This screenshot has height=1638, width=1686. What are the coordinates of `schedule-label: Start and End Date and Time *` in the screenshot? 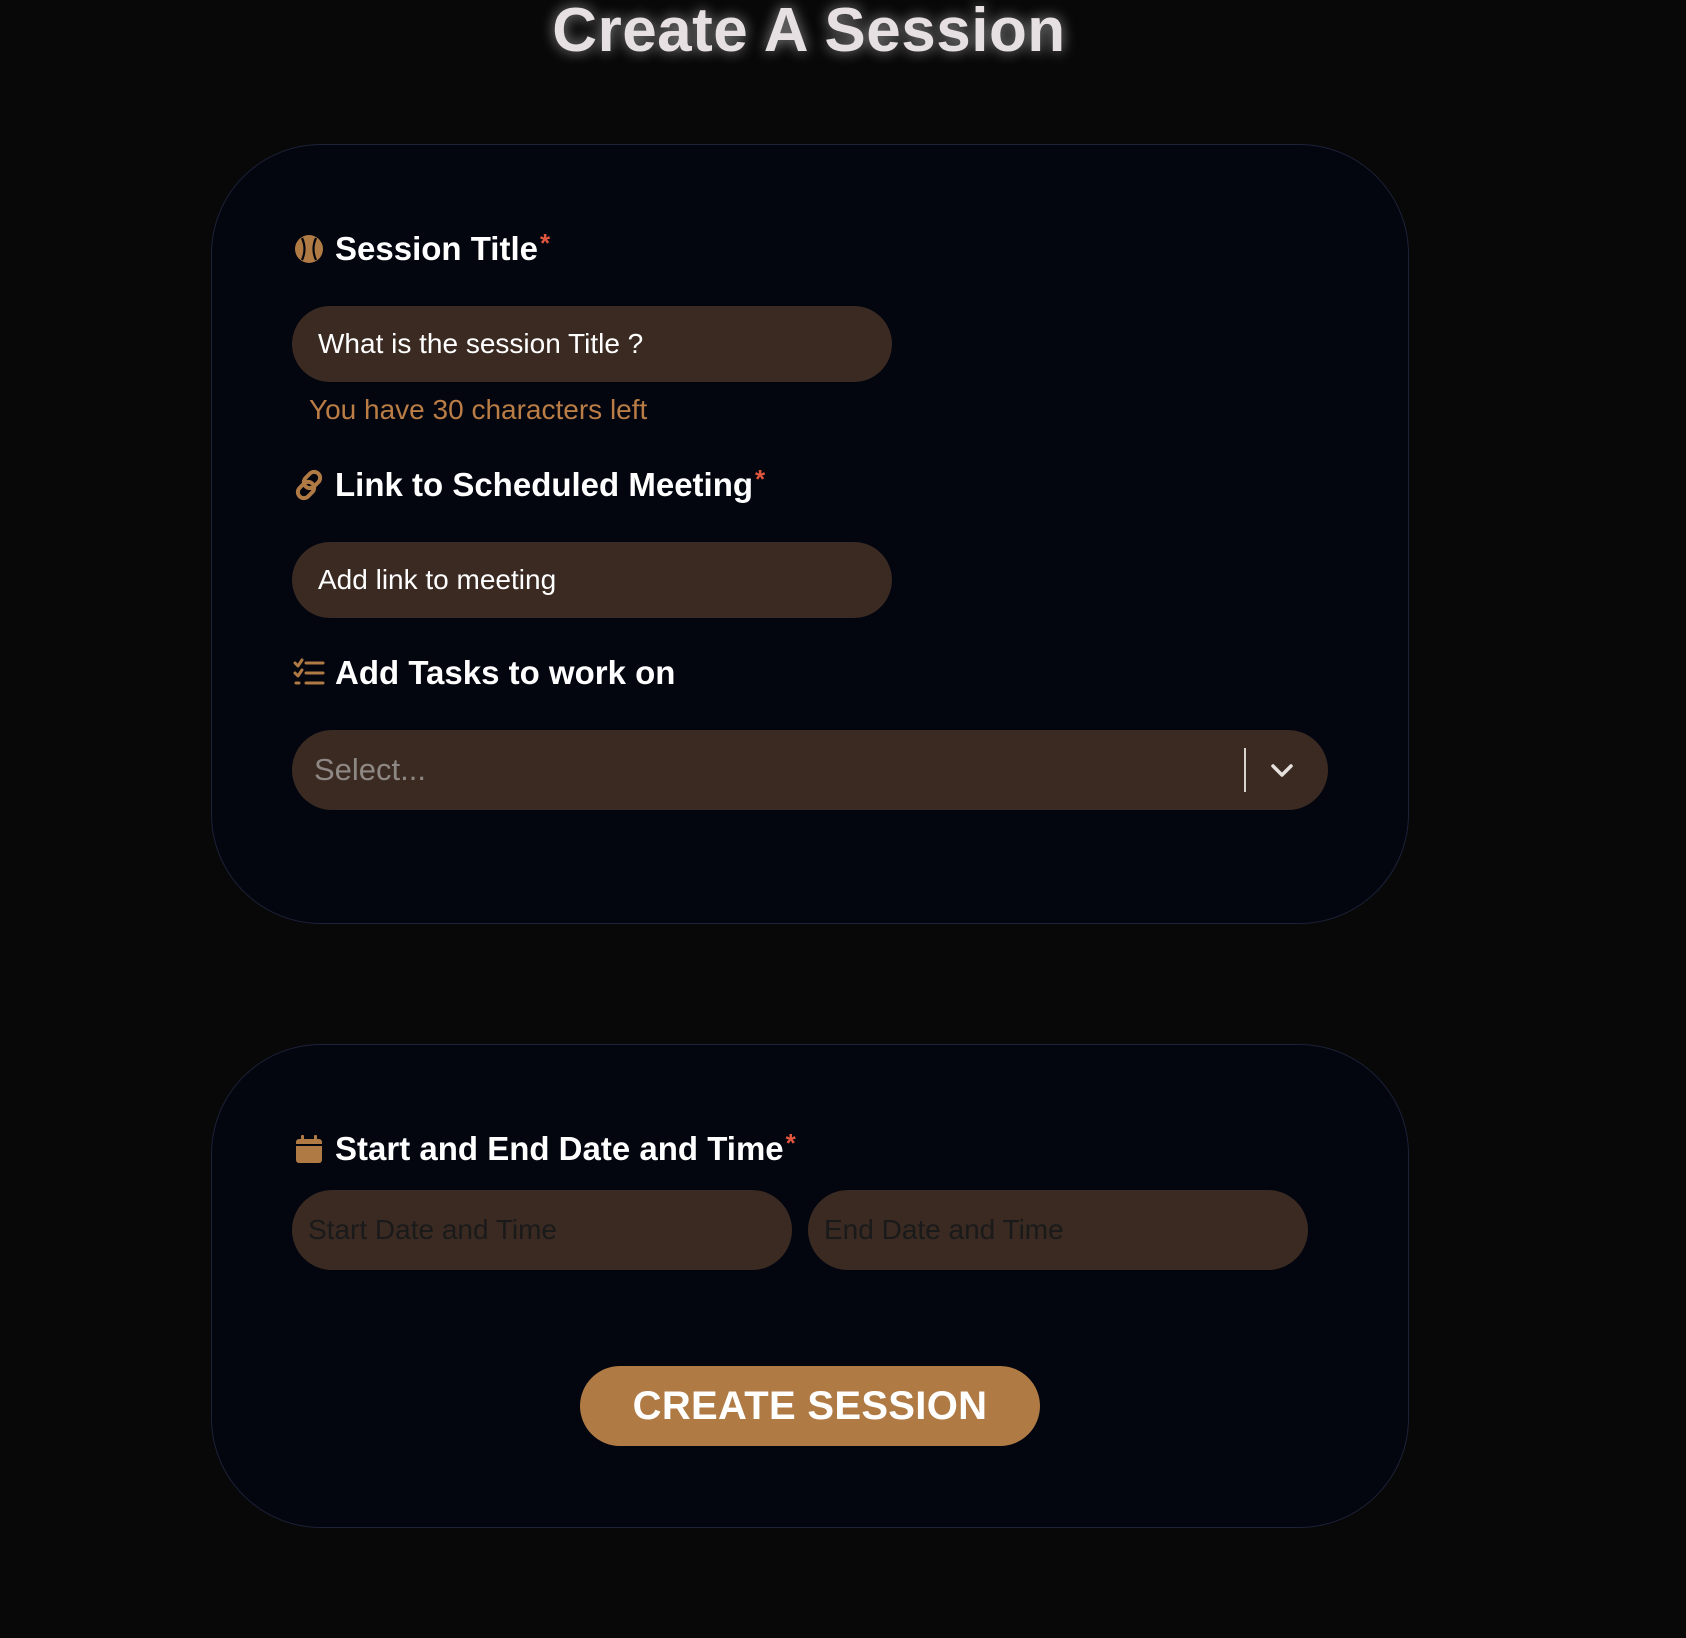 It's located at (544, 1148).